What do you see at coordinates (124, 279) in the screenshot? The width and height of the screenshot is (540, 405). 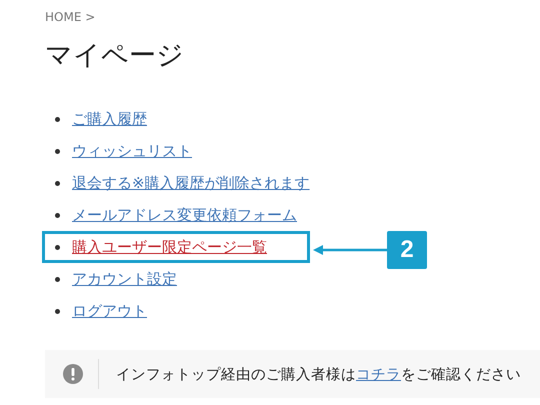 I see `menu-link: アカウント設定` at bounding box center [124, 279].